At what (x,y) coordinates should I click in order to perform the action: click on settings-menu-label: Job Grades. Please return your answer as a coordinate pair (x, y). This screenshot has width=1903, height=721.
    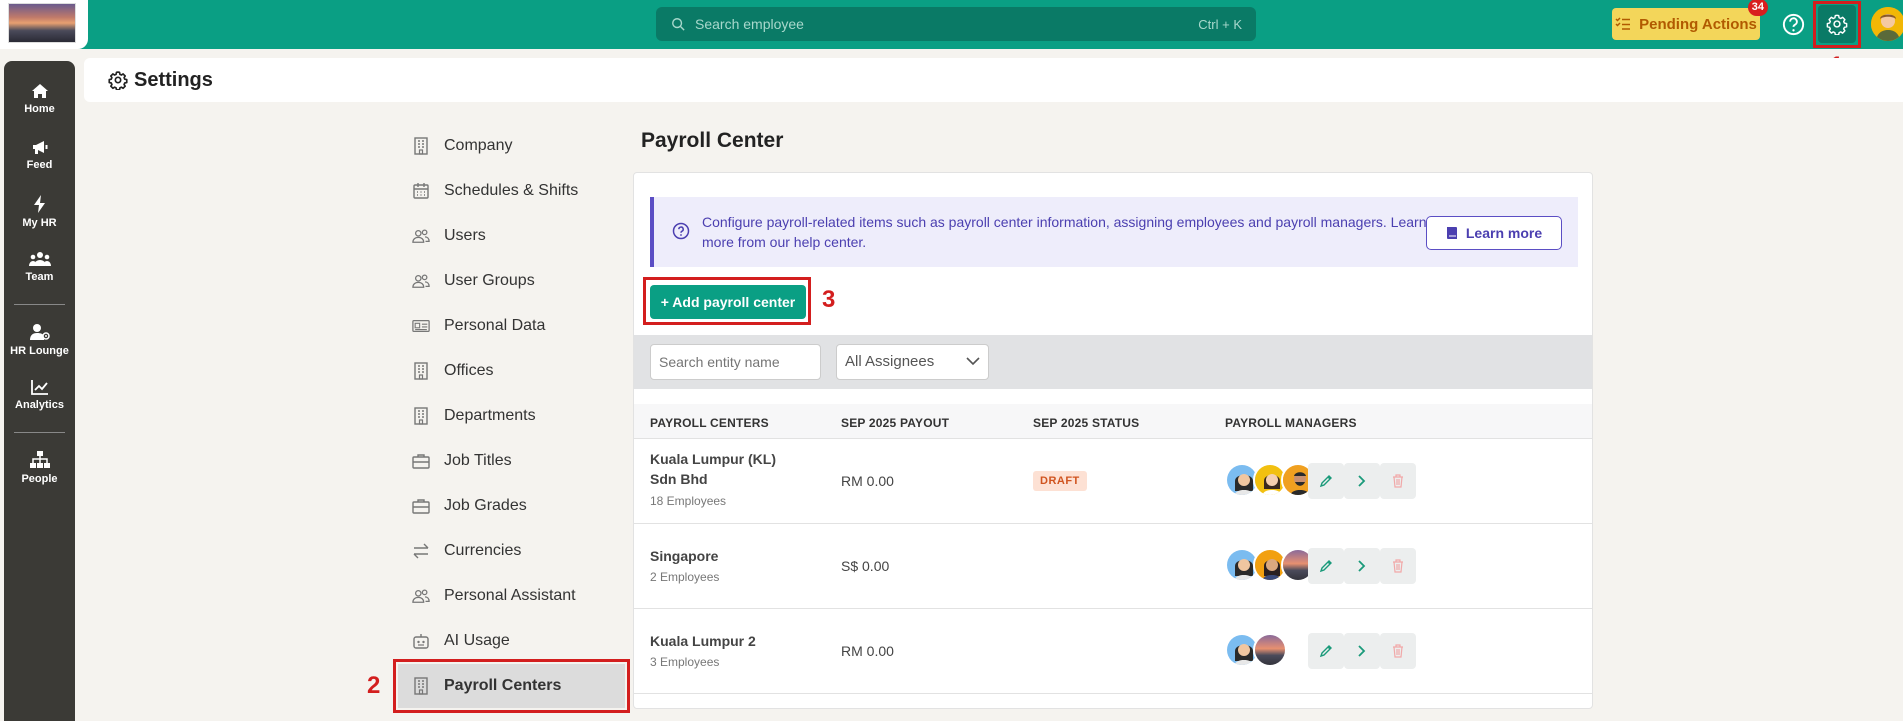
    Looking at the image, I should click on (485, 505).